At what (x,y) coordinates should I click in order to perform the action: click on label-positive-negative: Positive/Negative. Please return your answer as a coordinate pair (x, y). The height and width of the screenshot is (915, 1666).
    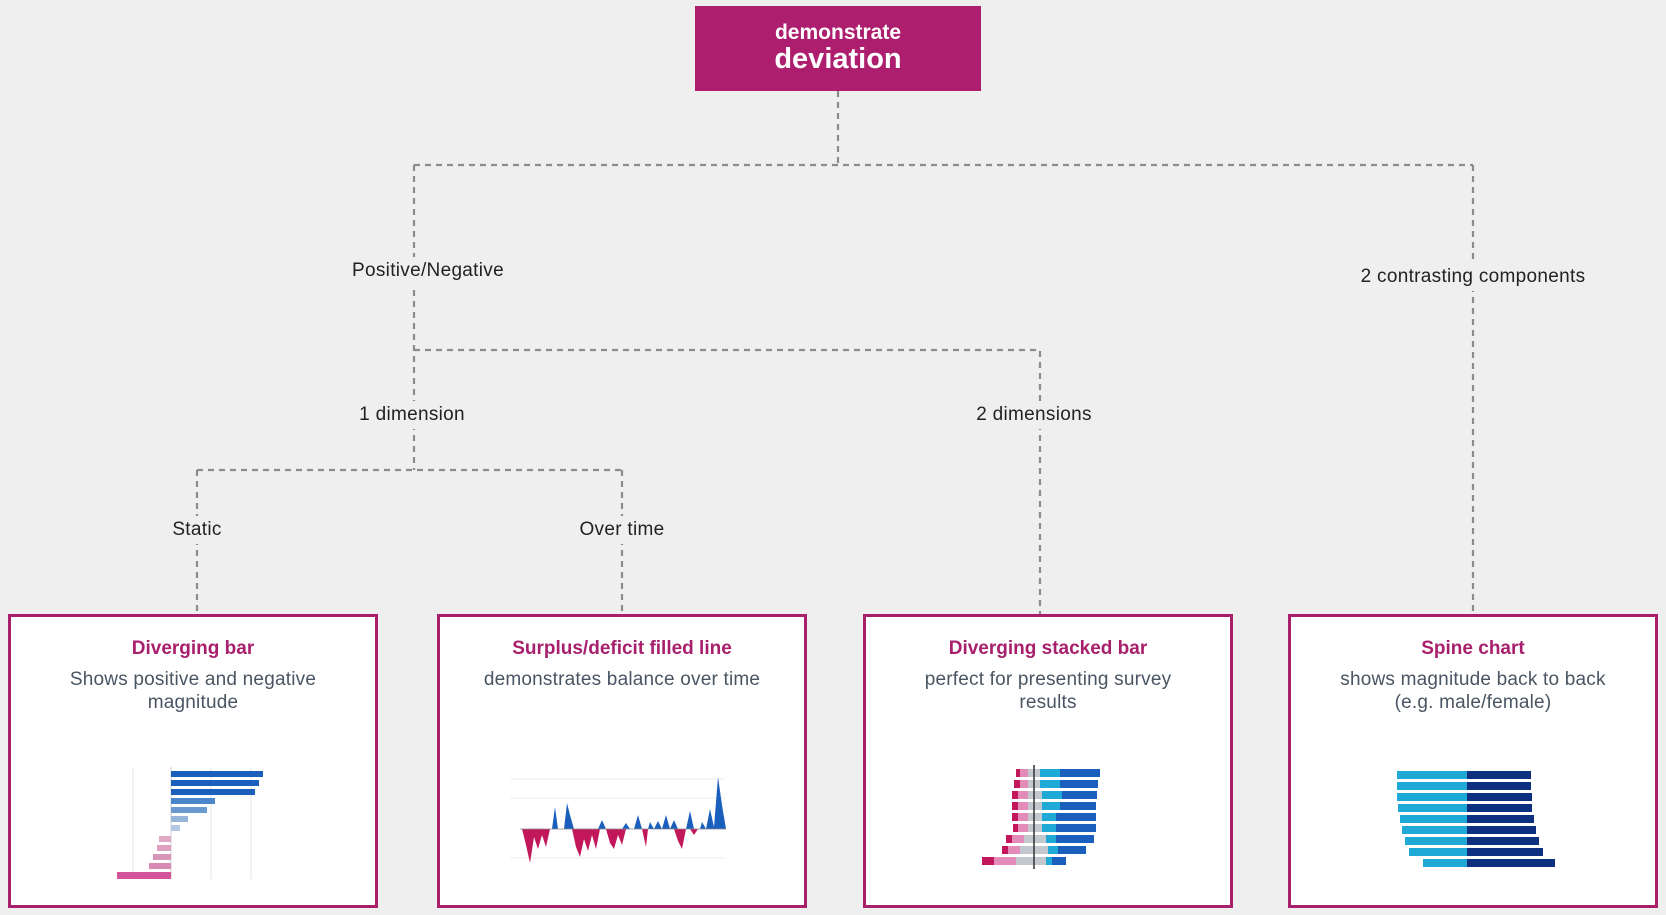
    Looking at the image, I should click on (428, 271).